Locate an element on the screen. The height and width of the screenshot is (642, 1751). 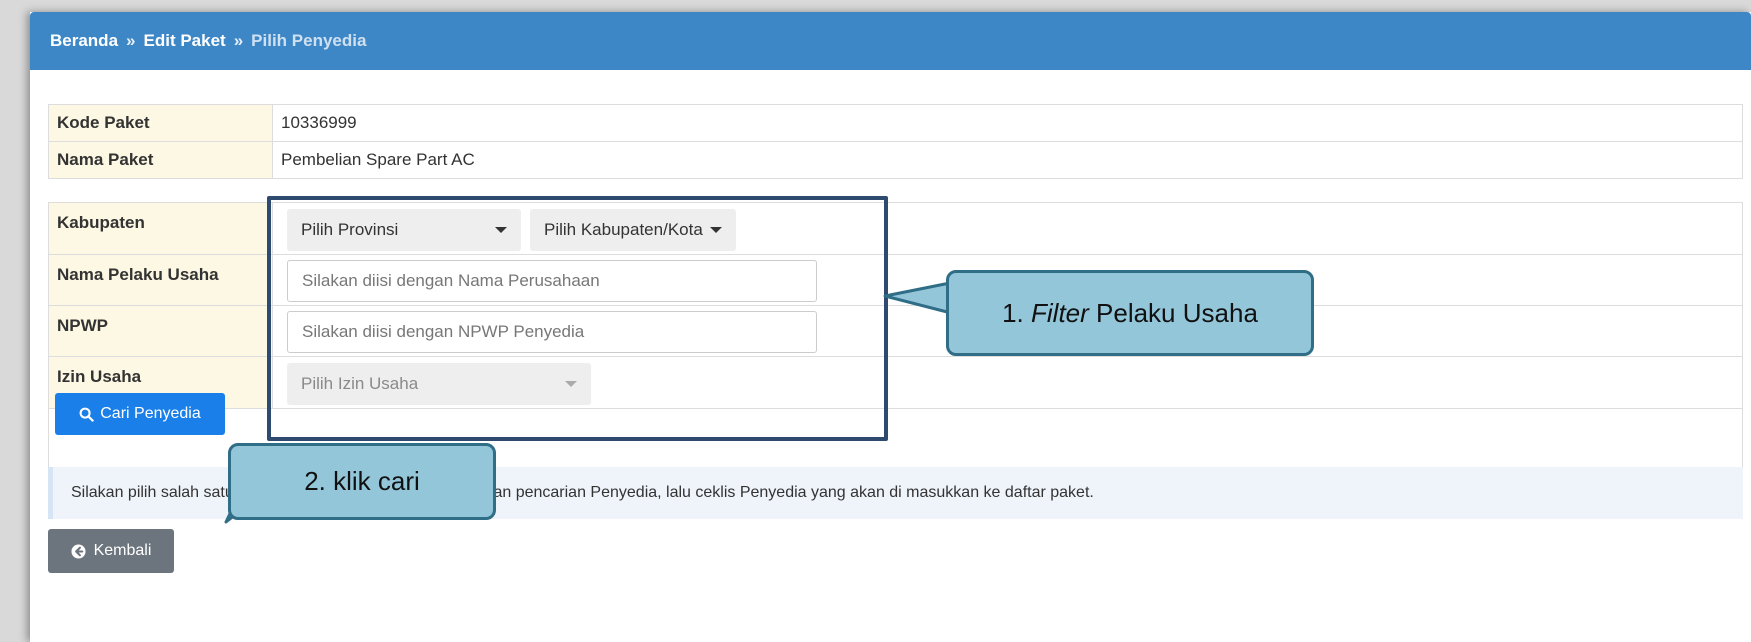
cari-penyedia-label: Cari Penyedia is located at coordinates (150, 413).